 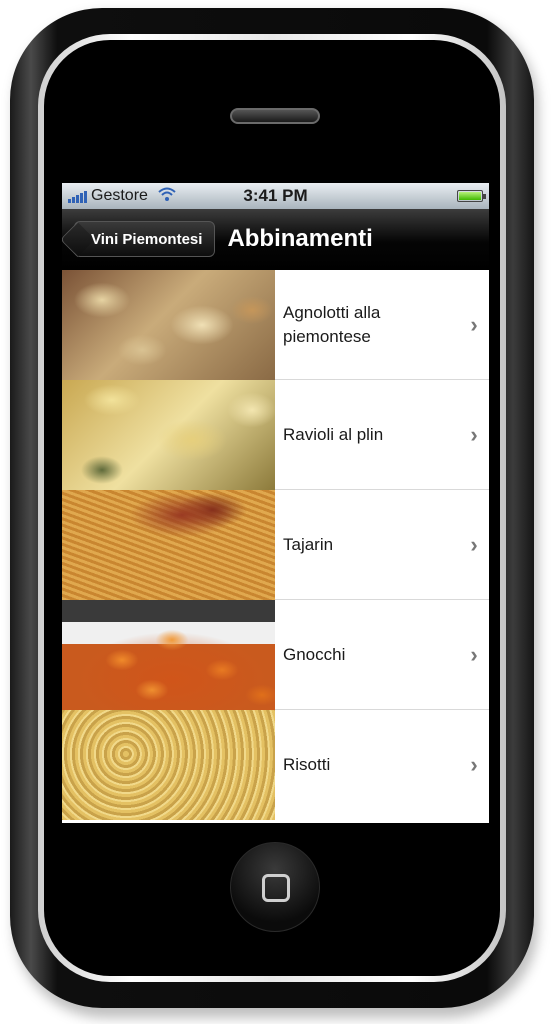 What do you see at coordinates (275, 765) in the screenshot?
I see `list-item: Risotti ›` at bounding box center [275, 765].